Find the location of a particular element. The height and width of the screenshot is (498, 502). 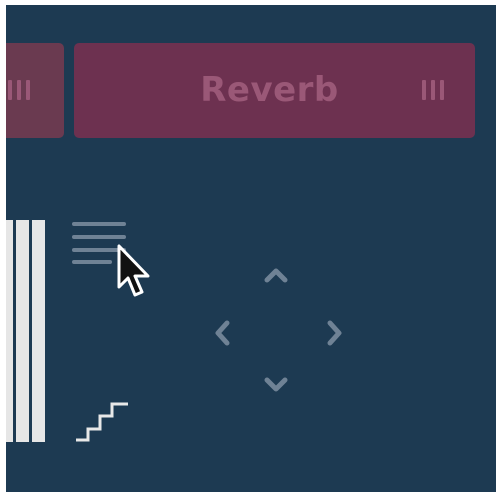

mouse-cursor-icon is located at coordinates (133, 270).